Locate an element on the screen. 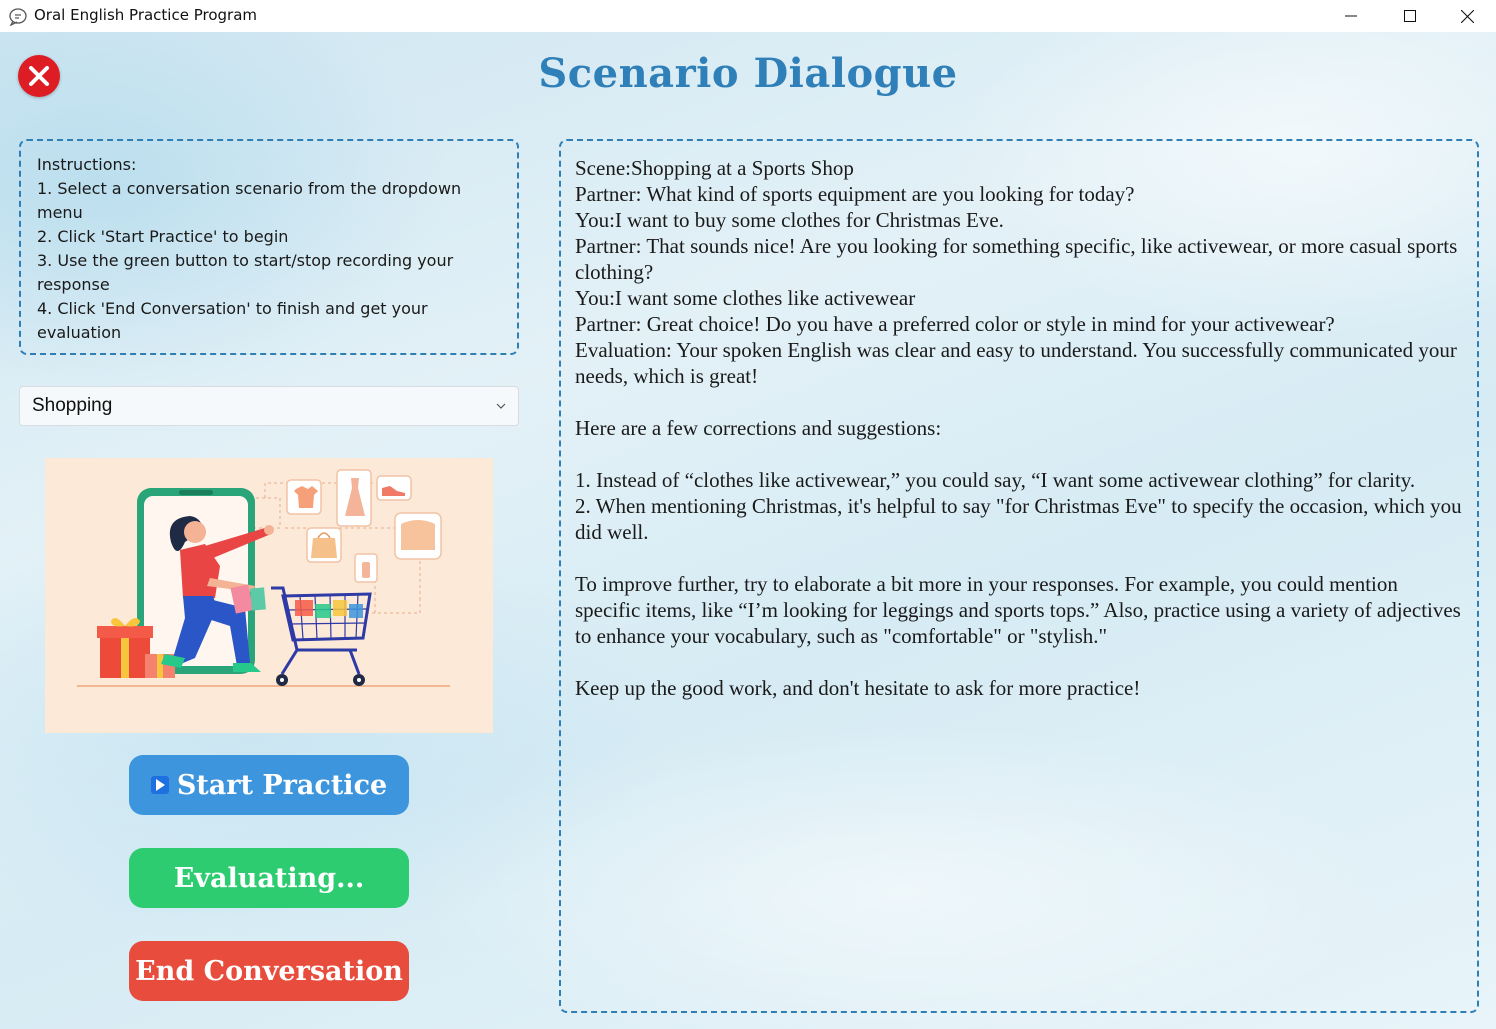 The height and width of the screenshot is (1029, 1496). back-close-button is located at coordinates (39, 76).